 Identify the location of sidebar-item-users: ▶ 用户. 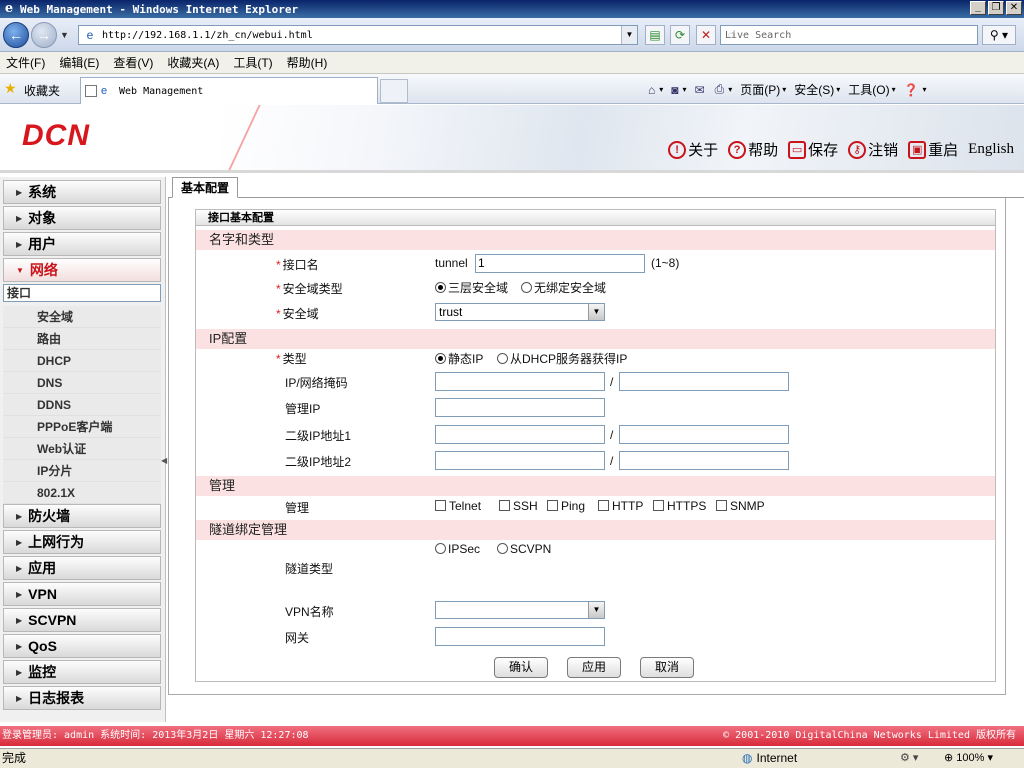
(82, 244).